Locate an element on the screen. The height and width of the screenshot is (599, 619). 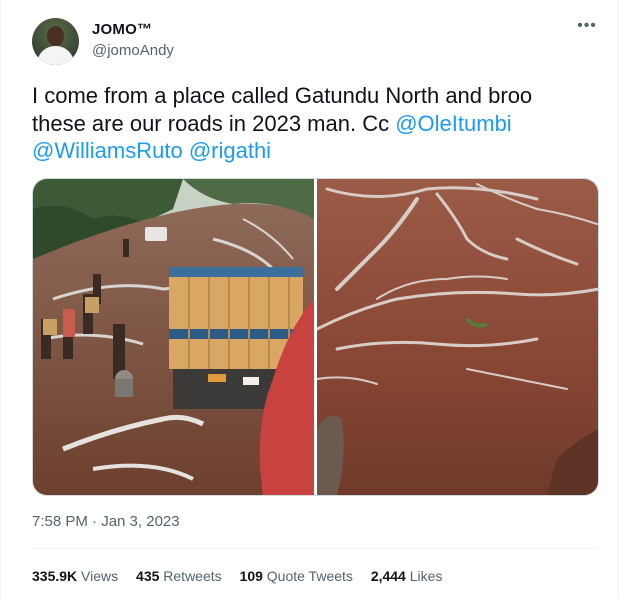
quote-tweets-count: 109 is located at coordinates (251, 576).